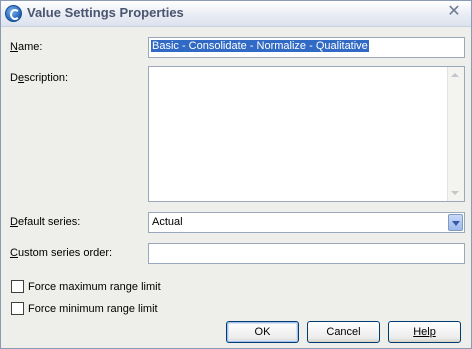  I want to click on scroll-down-arrow-icon, so click(455, 193).